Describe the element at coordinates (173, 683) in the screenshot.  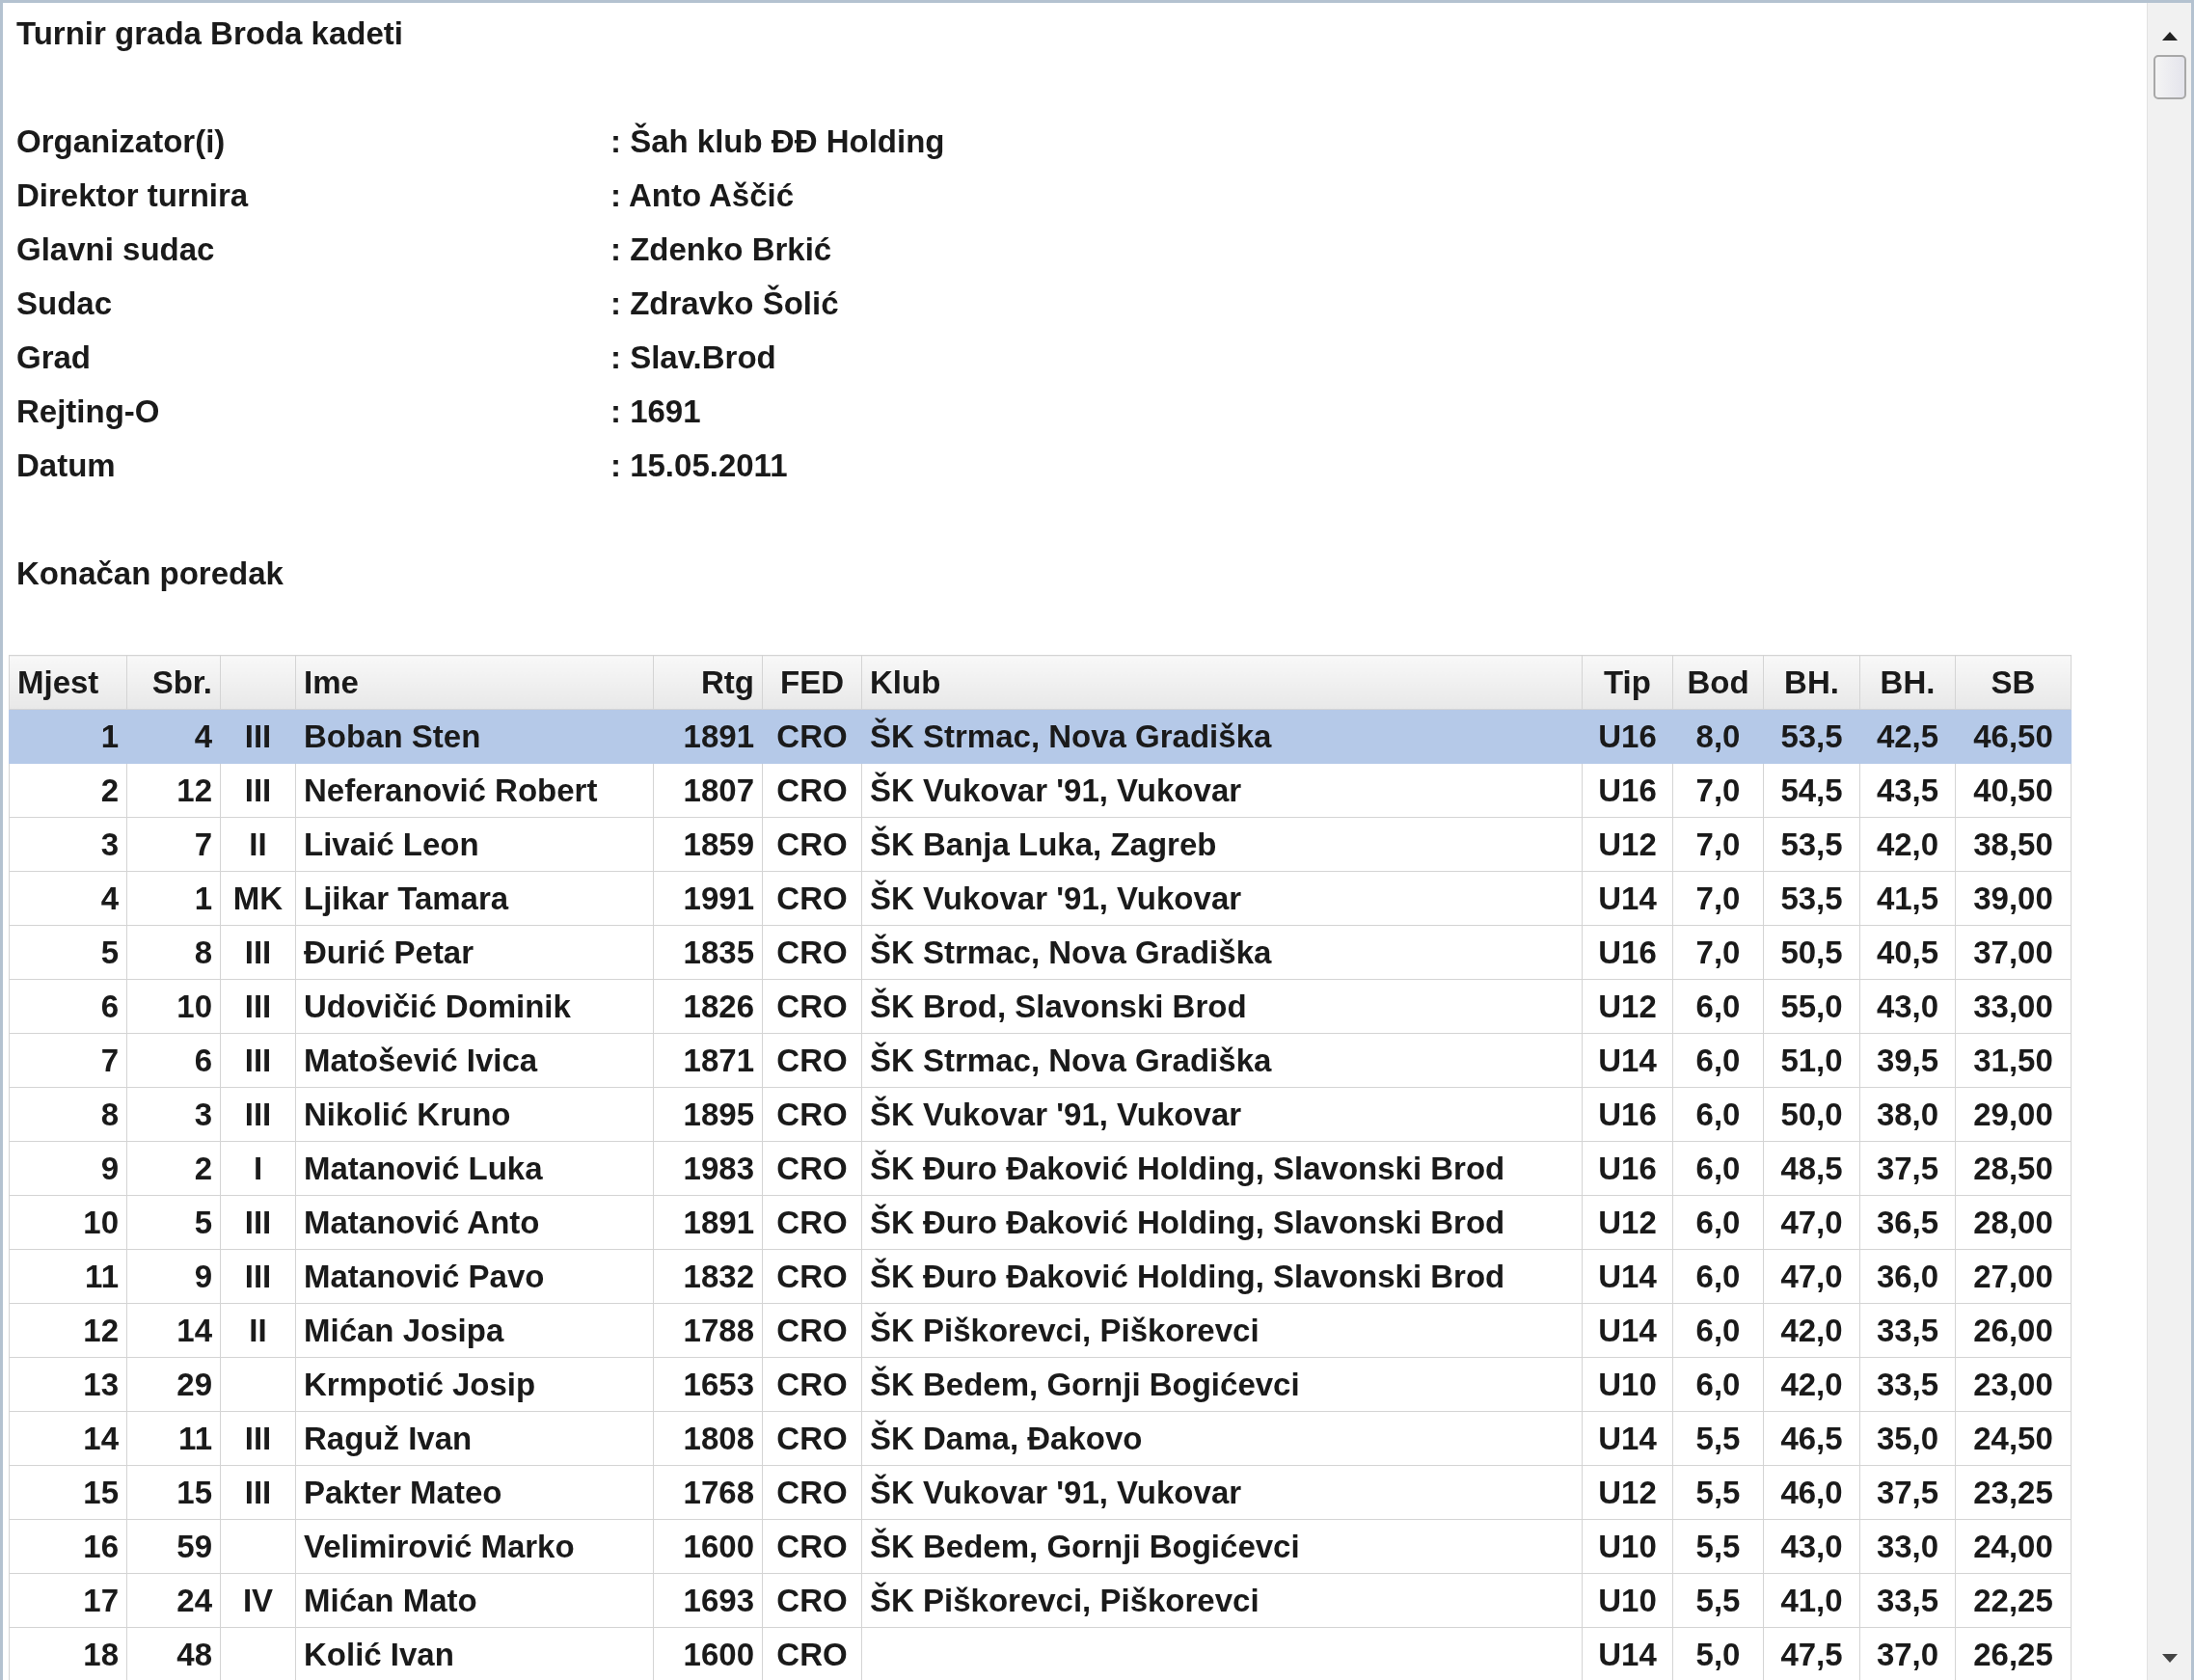
I see `column-header: Sbr.` at that location.